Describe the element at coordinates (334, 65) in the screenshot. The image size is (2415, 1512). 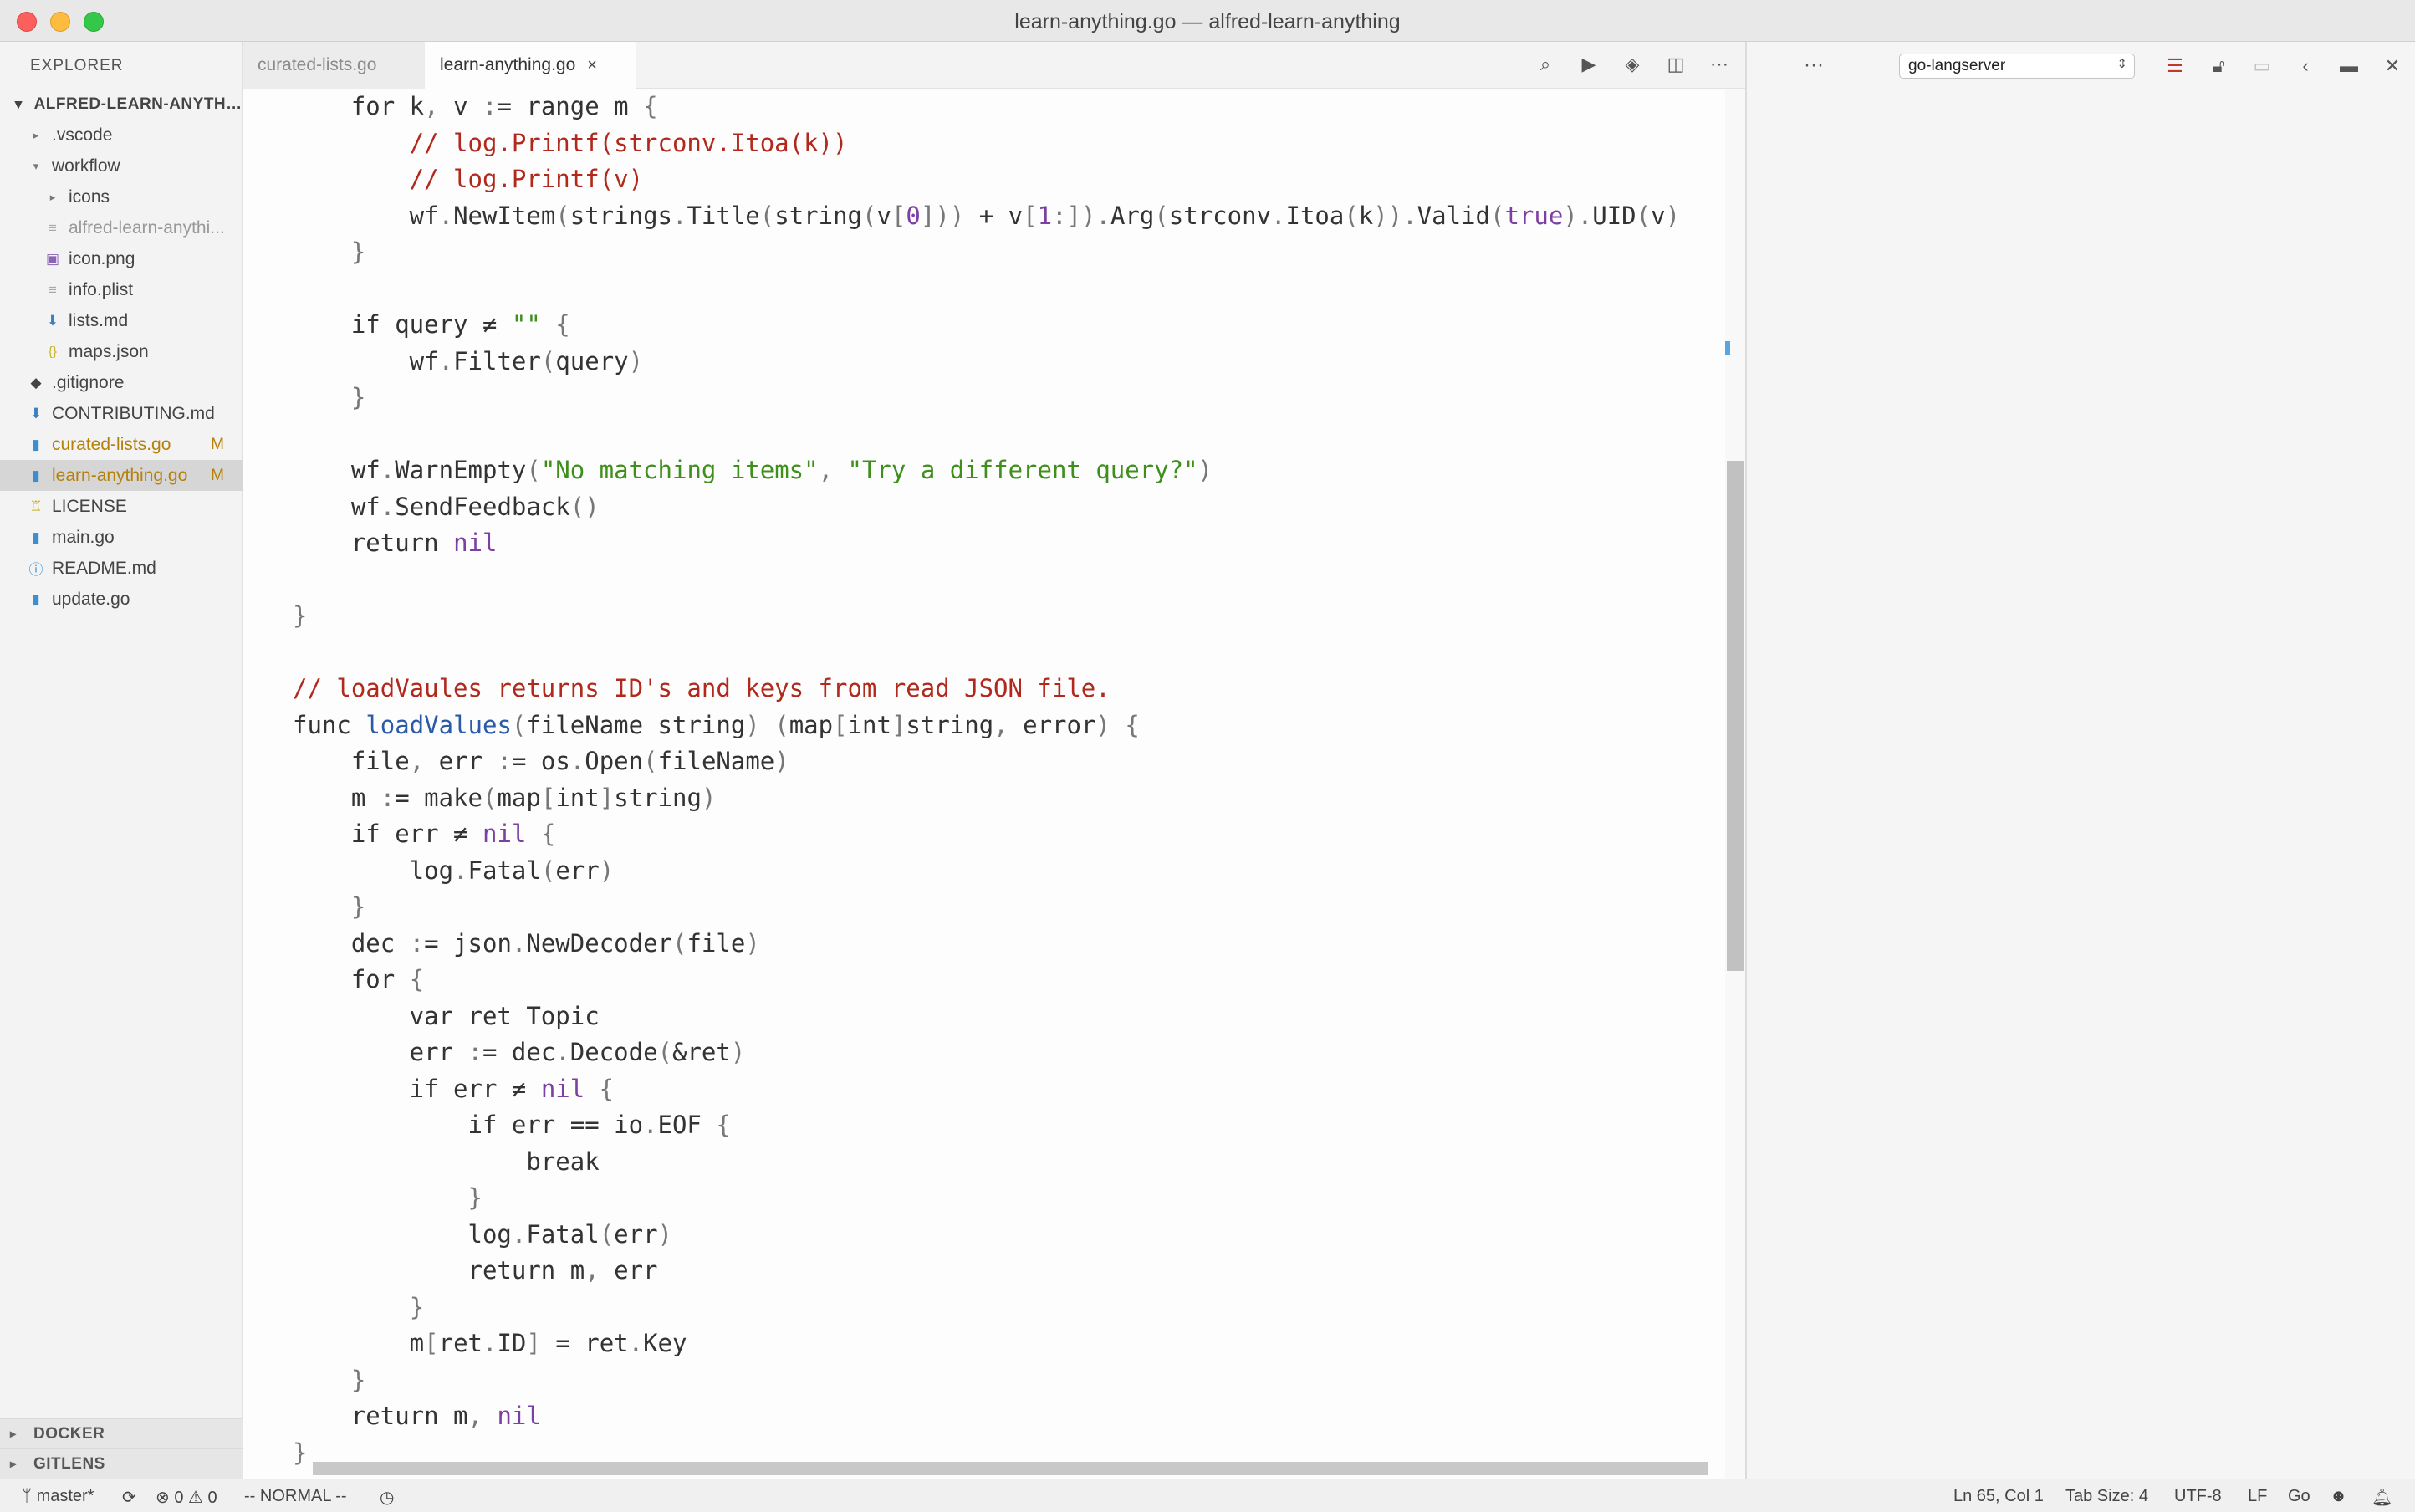
I see `tab-curated-lists-go: curated-lists.go` at that location.